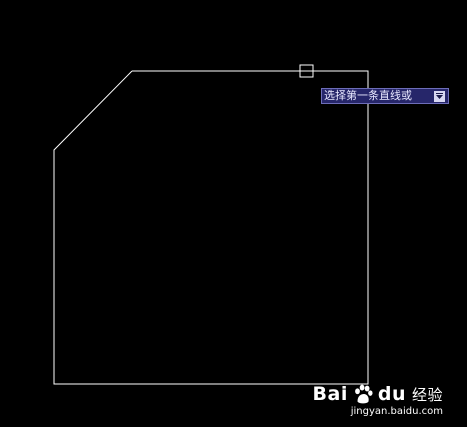 This screenshot has height=427, width=467. I want to click on paw-icon, so click(363, 394).